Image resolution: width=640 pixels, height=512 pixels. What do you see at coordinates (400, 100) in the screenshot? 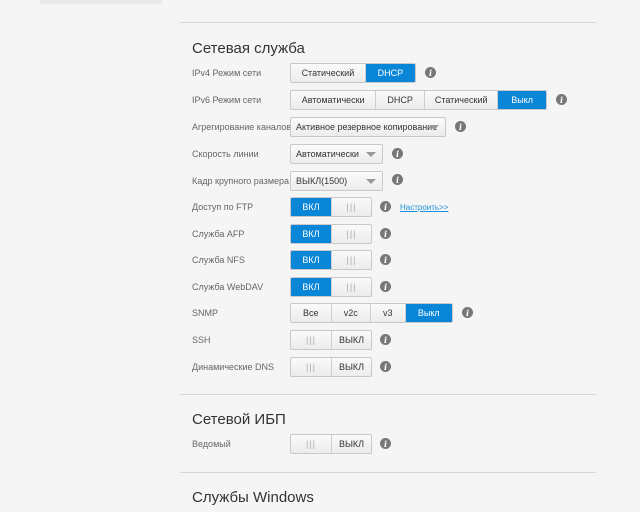
I see `ipv6-option-dhcp: DHCP` at bounding box center [400, 100].